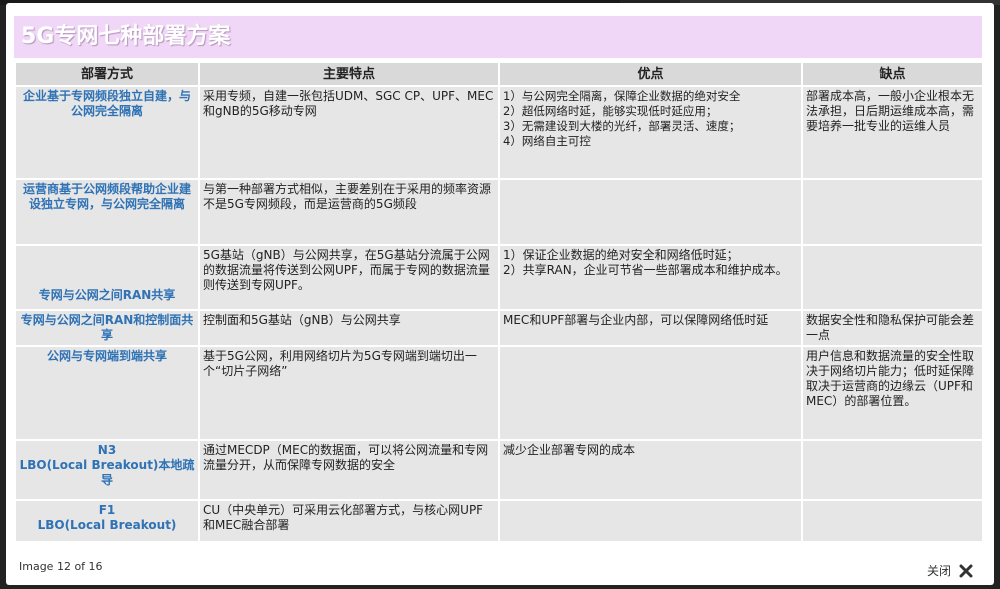 Image resolution: width=1000 pixels, height=589 pixels. Describe the element at coordinates (650, 74) in the screenshot. I see `header-advantage: 优点` at that location.